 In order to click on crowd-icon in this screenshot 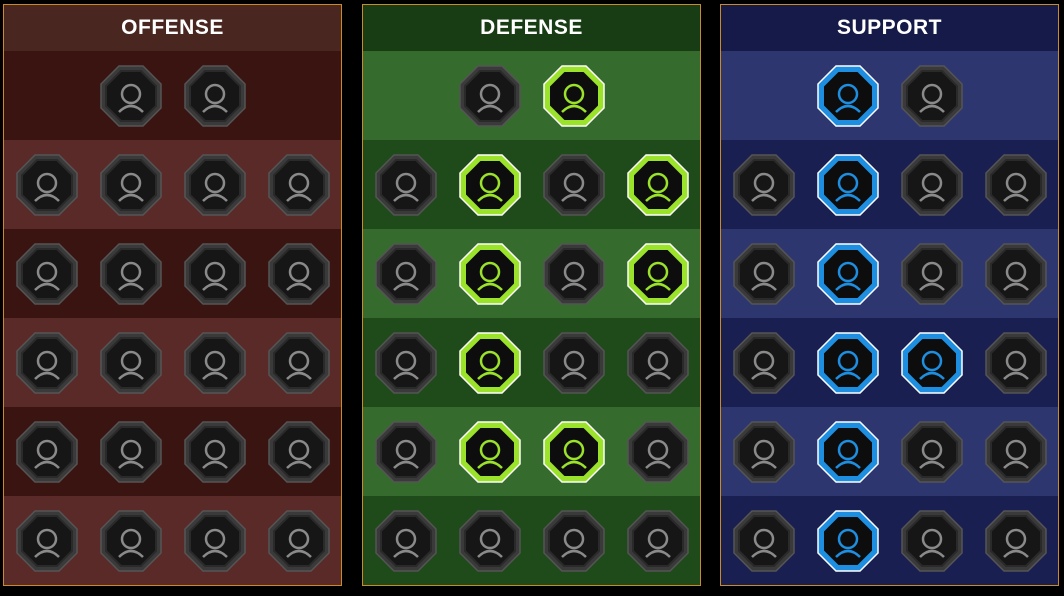, I will do `click(406, 363)`.